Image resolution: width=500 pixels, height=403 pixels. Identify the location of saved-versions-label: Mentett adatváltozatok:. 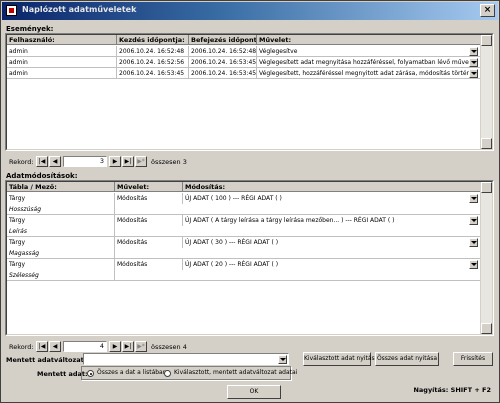
(51, 360).